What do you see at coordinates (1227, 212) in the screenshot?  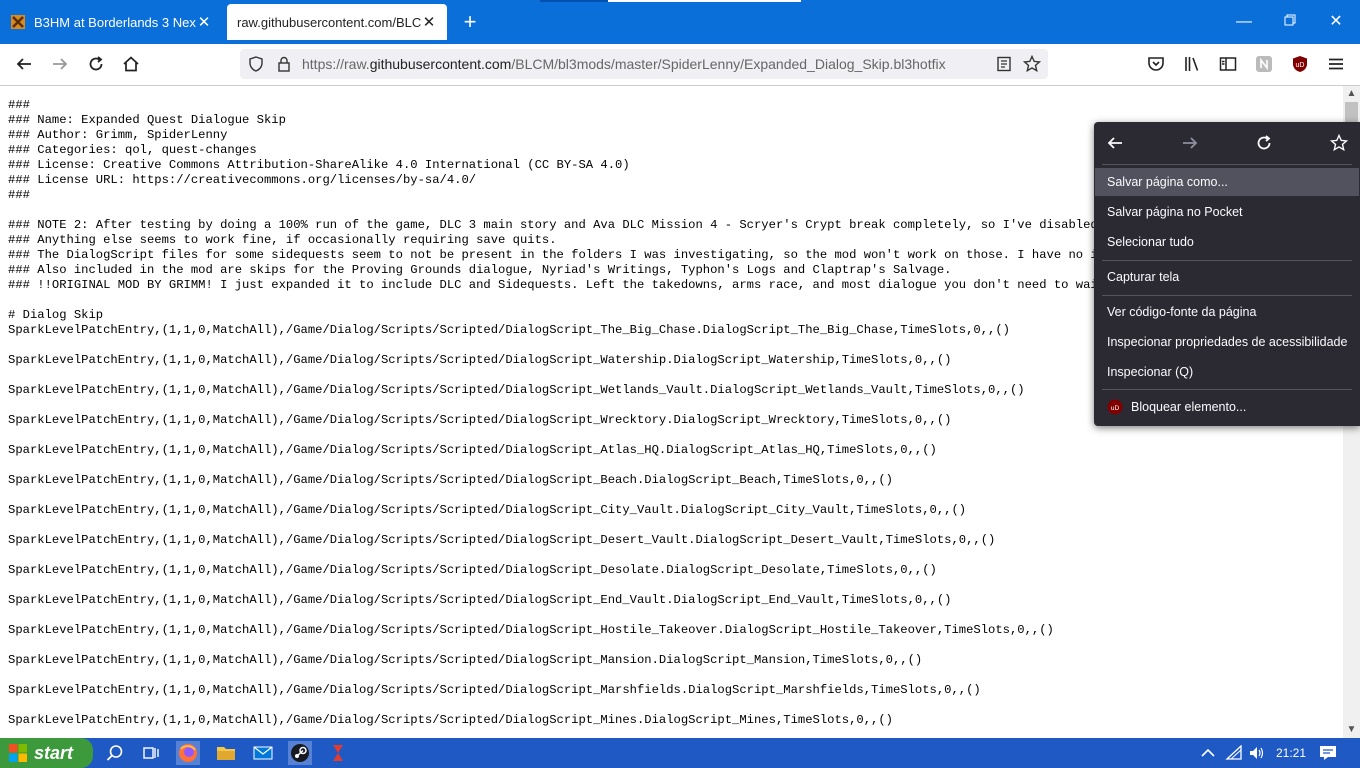 I see `menu-save-to-pocket: Salvar página no Pocket` at bounding box center [1227, 212].